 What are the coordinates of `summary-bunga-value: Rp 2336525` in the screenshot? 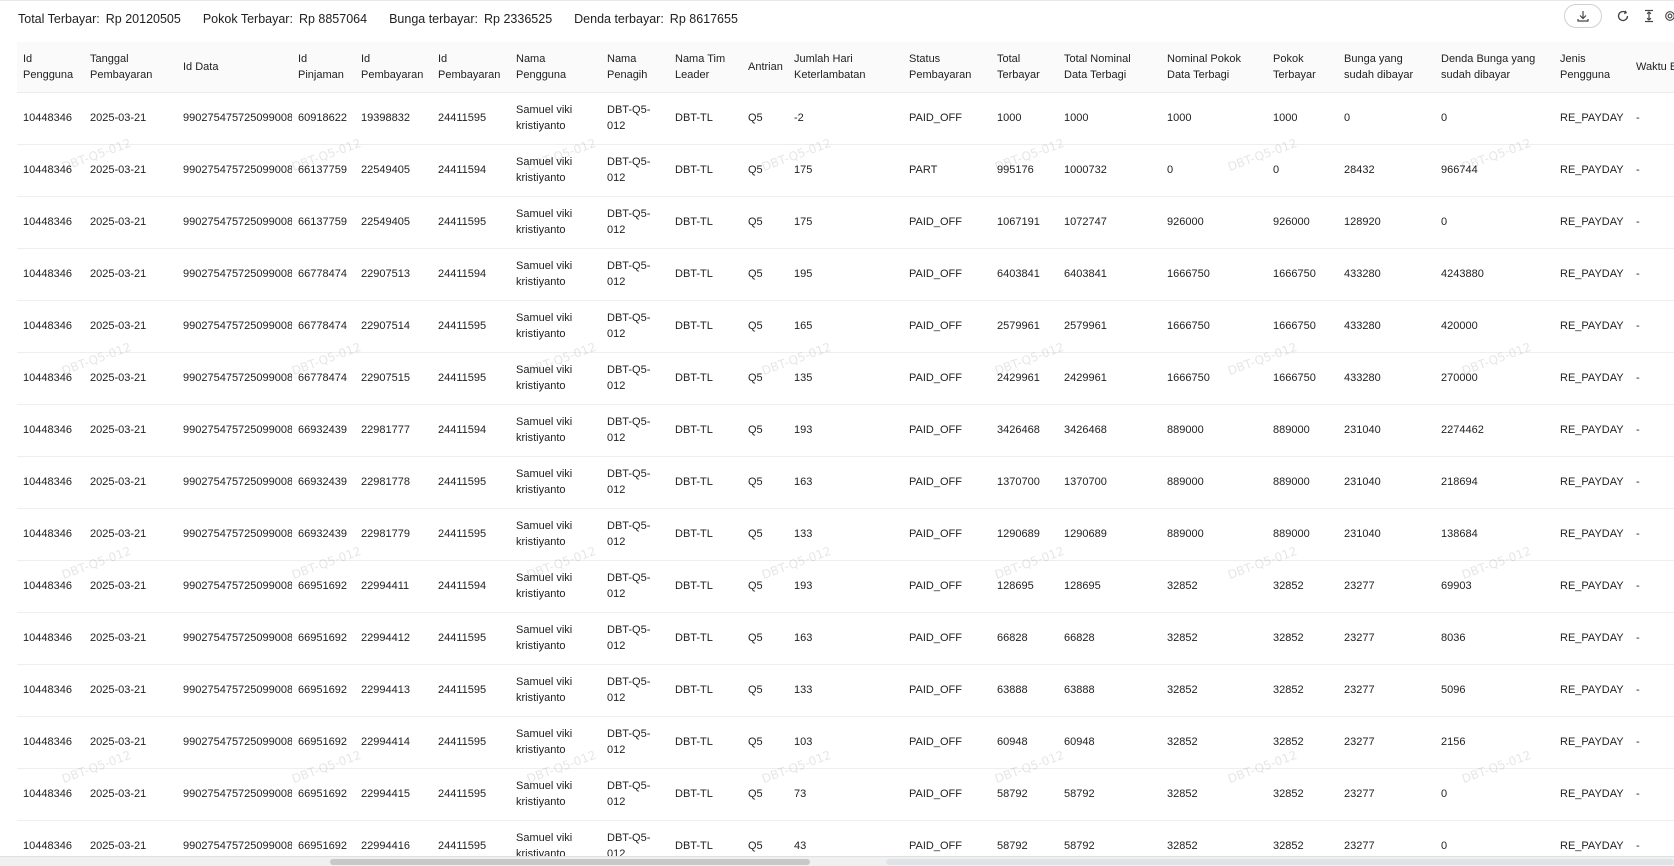 It's located at (518, 19).